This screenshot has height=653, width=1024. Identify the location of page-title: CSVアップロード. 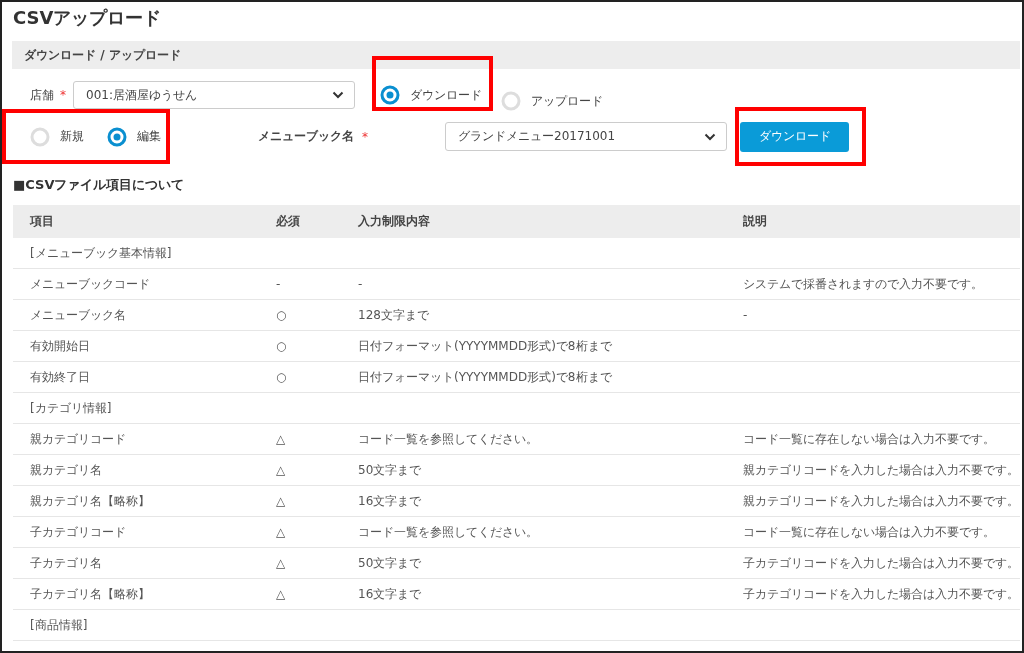
(88, 18).